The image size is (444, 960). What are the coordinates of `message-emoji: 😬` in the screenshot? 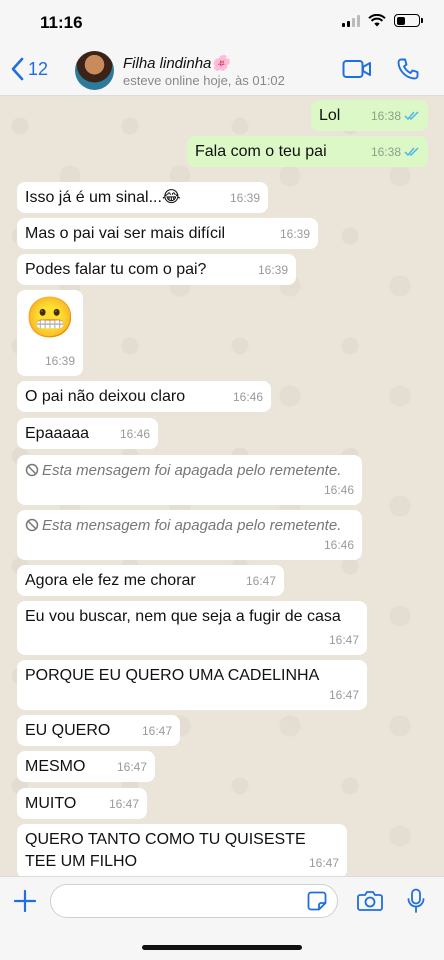 It's located at (50, 318).